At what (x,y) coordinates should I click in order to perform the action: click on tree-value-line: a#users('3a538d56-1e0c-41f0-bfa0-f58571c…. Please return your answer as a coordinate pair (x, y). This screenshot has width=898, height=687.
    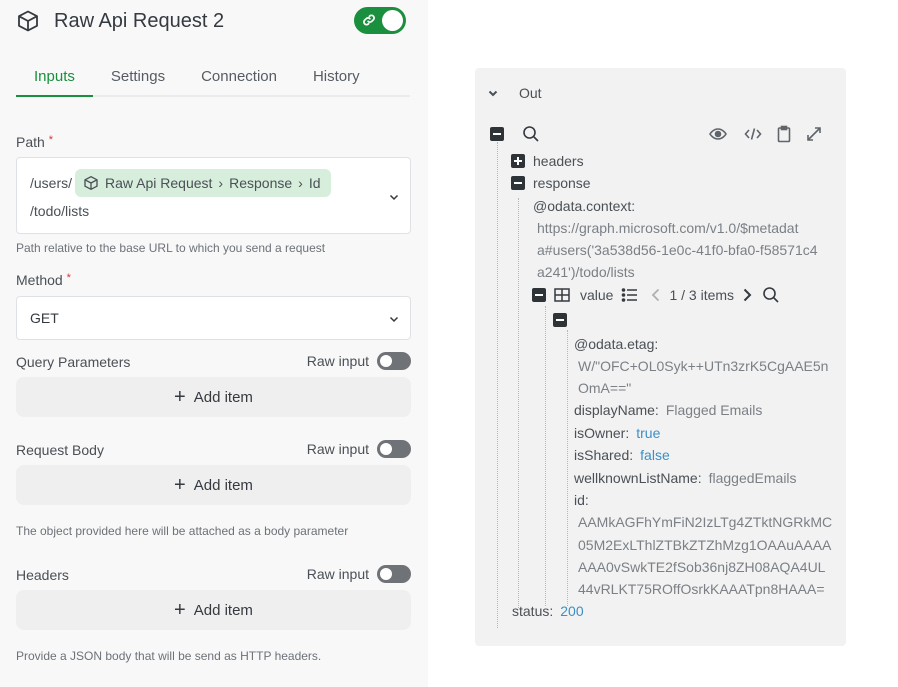
    Looking at the image, I should click on (677, 250).